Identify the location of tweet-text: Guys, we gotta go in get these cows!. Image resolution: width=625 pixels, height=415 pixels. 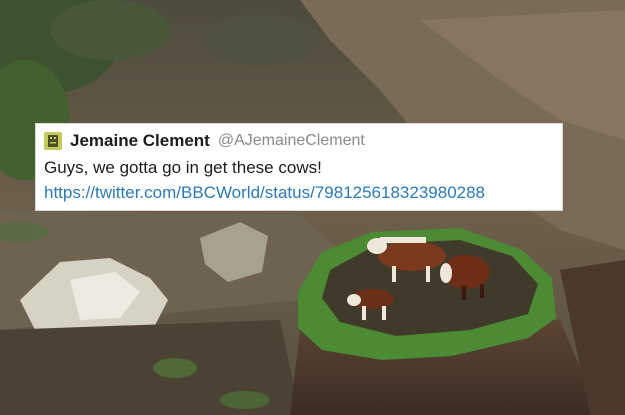
(183, 167).